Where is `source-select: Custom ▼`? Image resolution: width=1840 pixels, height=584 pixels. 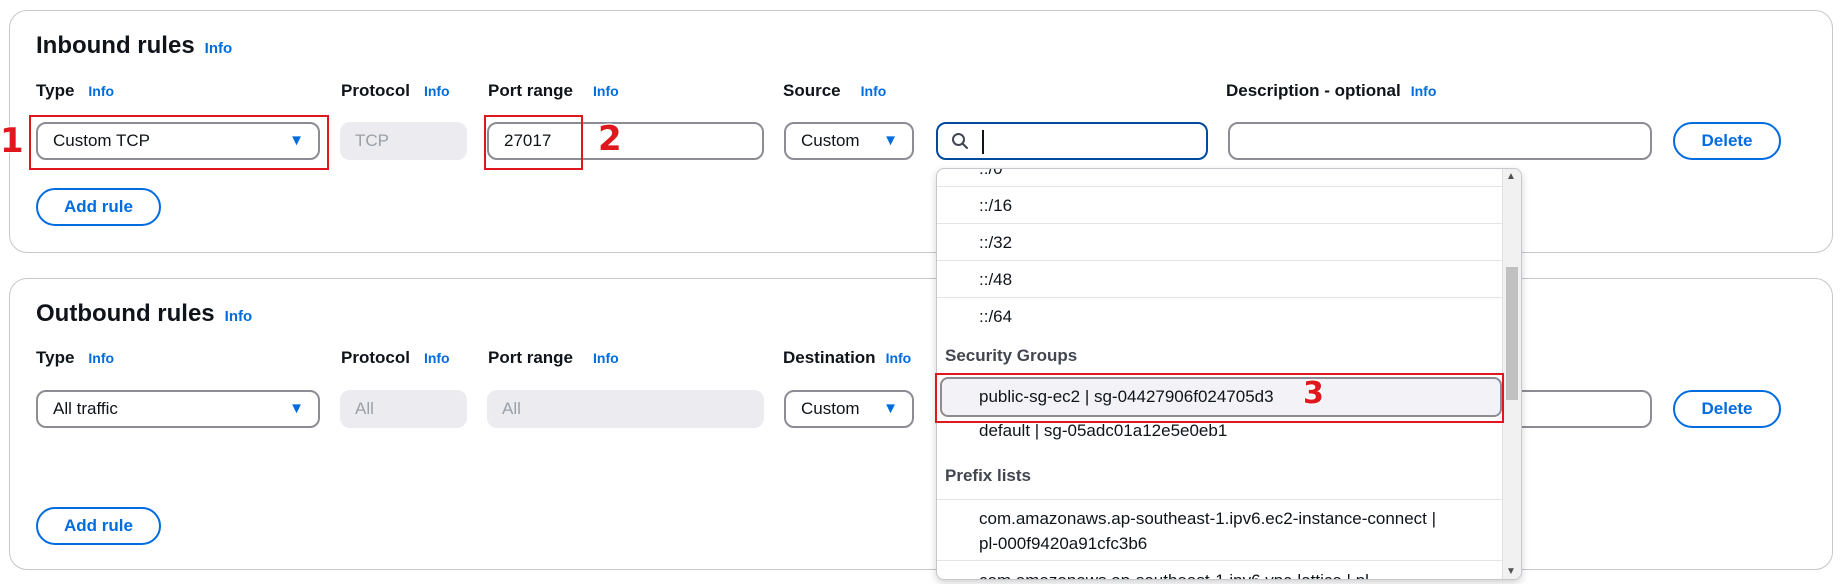
source-select: Custom ▼ is located at coordinates (849, 141).